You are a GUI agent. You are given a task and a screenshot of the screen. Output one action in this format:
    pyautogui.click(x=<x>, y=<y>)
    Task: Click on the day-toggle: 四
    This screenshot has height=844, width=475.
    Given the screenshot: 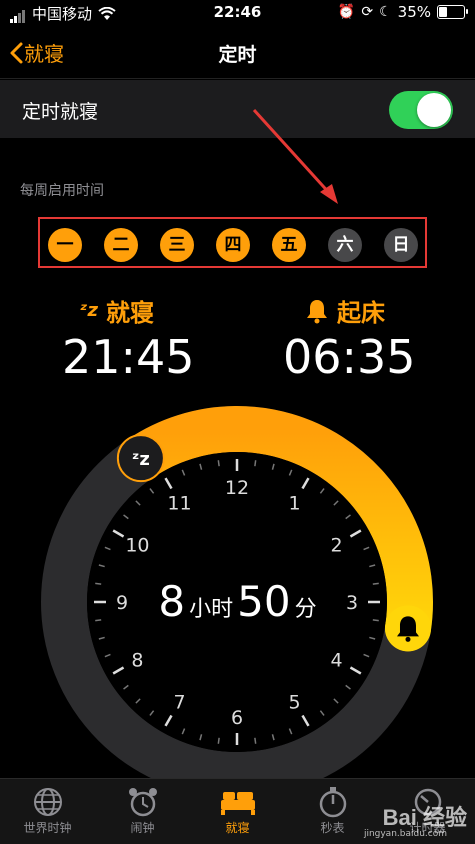 What is the action you would take?
    pyautogui.click(x=233, y=245)
    